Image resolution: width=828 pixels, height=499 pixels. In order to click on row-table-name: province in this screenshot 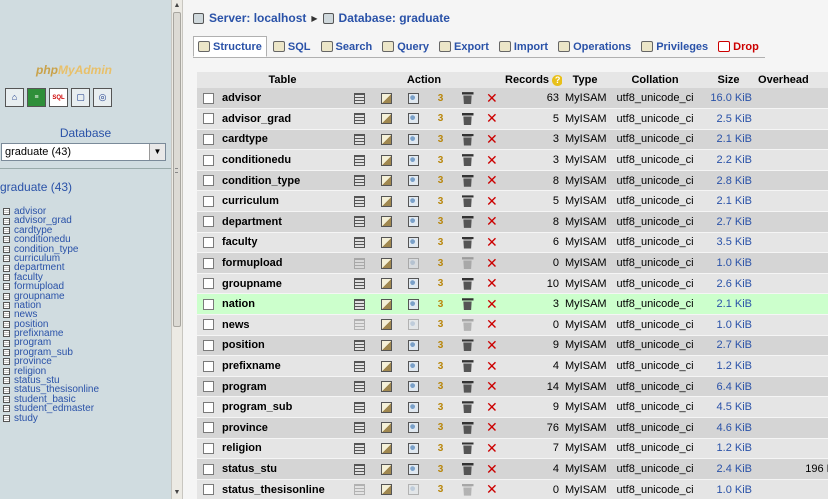, I will do `click(282, 428)`.